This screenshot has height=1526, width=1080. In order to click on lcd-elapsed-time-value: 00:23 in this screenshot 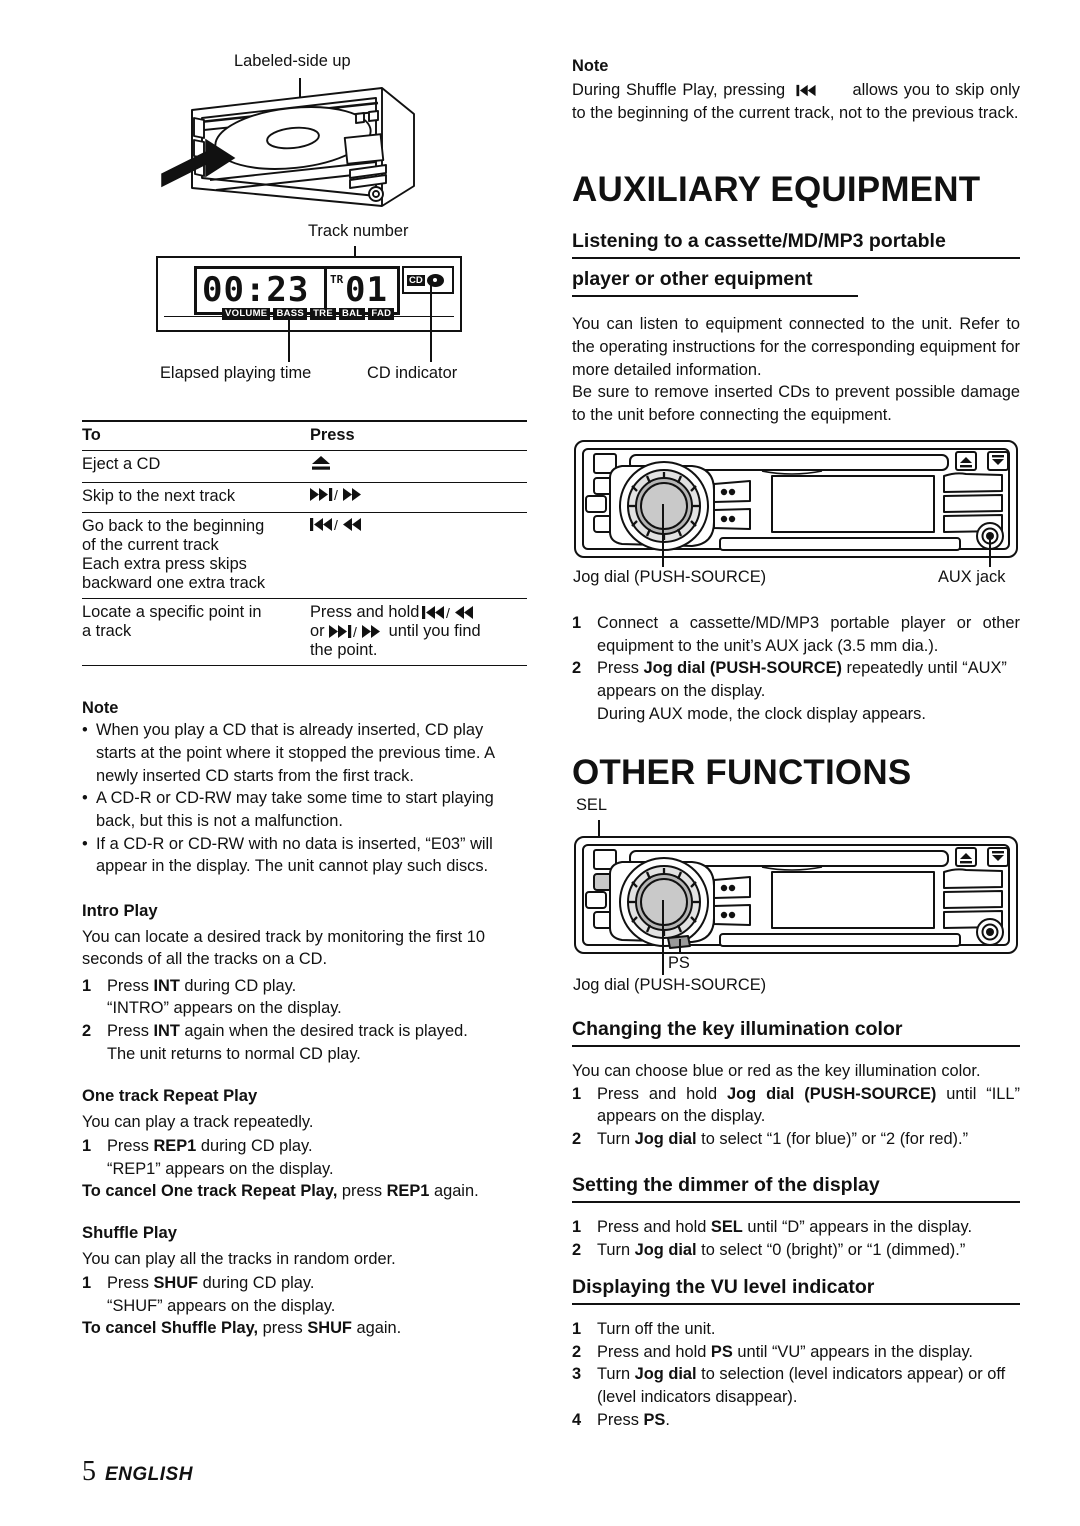, I will do `click(256, 290)`.